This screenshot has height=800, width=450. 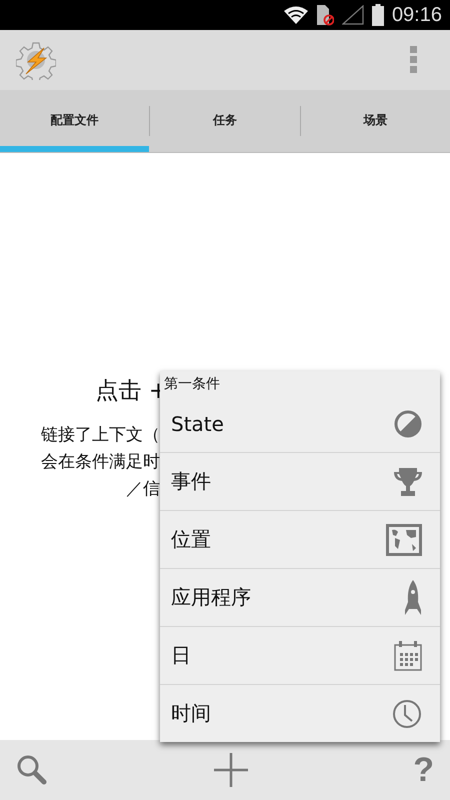 What do you see at coordinates (300, 713) in the screenshot?
I see `menu-item: 时间` at bounding box center [300, 713].